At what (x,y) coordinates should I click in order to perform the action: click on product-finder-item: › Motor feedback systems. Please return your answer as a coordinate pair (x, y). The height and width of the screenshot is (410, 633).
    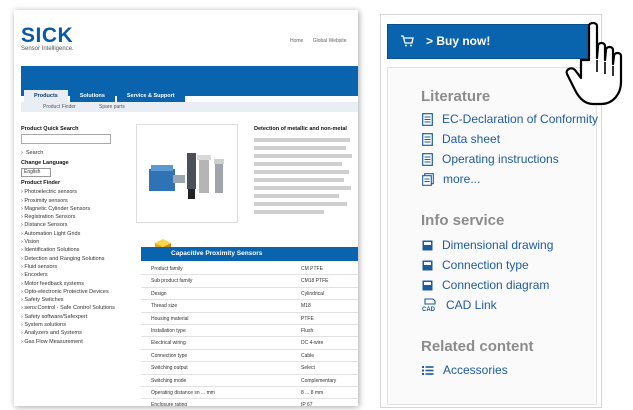
    Looking at the image, I should click on (80, 284).